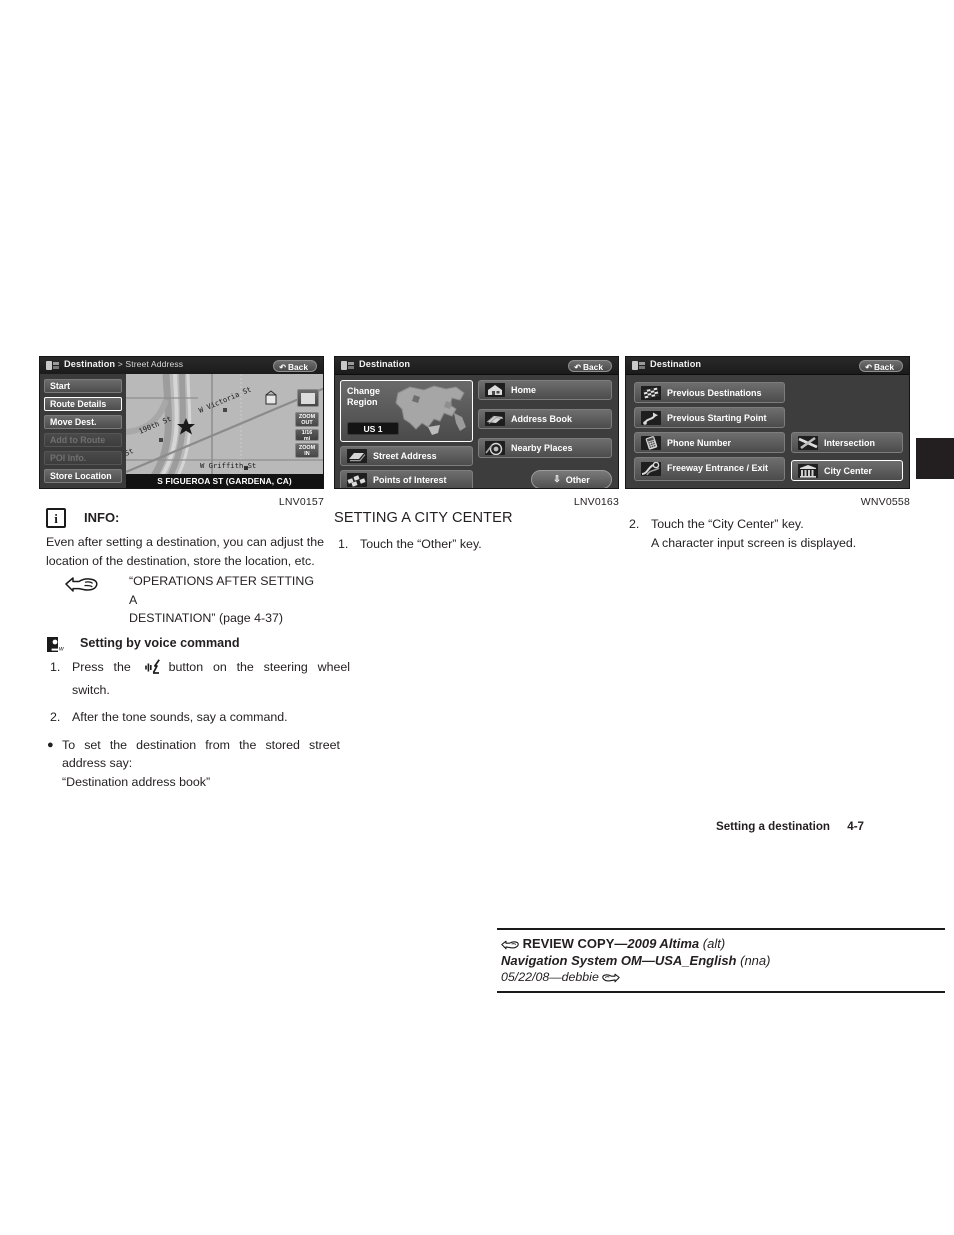 The height and width of the screenshot is (1235, 954). Describe the element at coordinates (307, 419) in the screenshot. I see `zoom-out-button: ZOOM OUT` at that location.